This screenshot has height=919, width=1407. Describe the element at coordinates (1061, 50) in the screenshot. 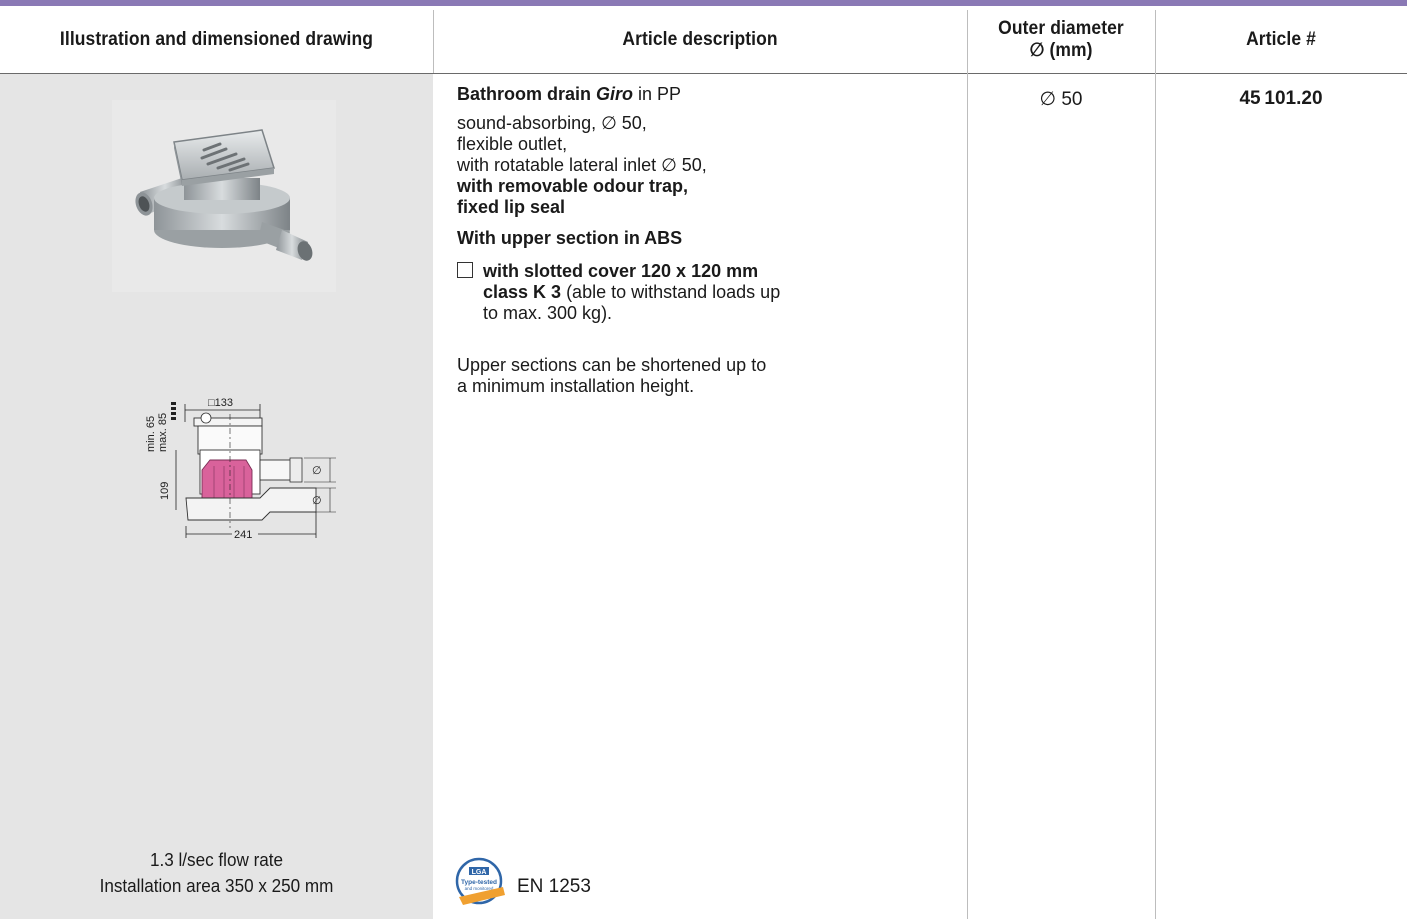

I see `header-diameter-line2: ∅ (mm)` at that location.